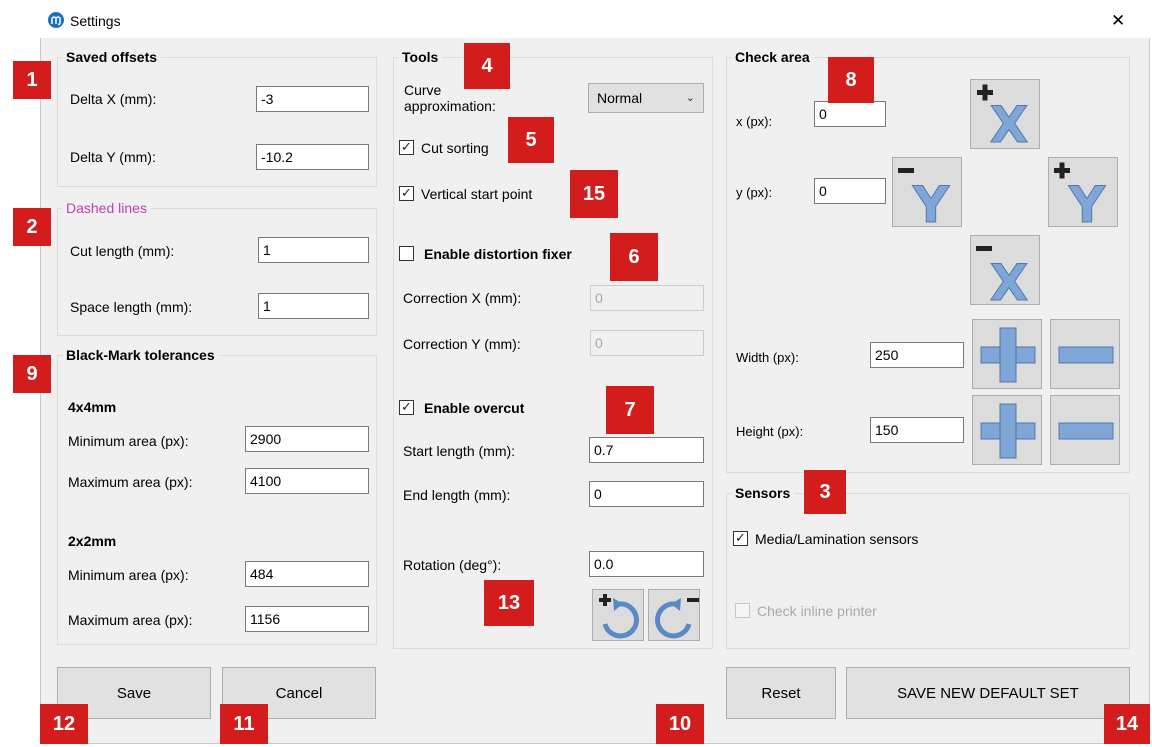 The width and height of the screenshot is (1152, 747). What do you see at coordinates (450, 106) in the screenshot?
I see `curve-label-line2: approximation:` at bounding box center [450, 106].